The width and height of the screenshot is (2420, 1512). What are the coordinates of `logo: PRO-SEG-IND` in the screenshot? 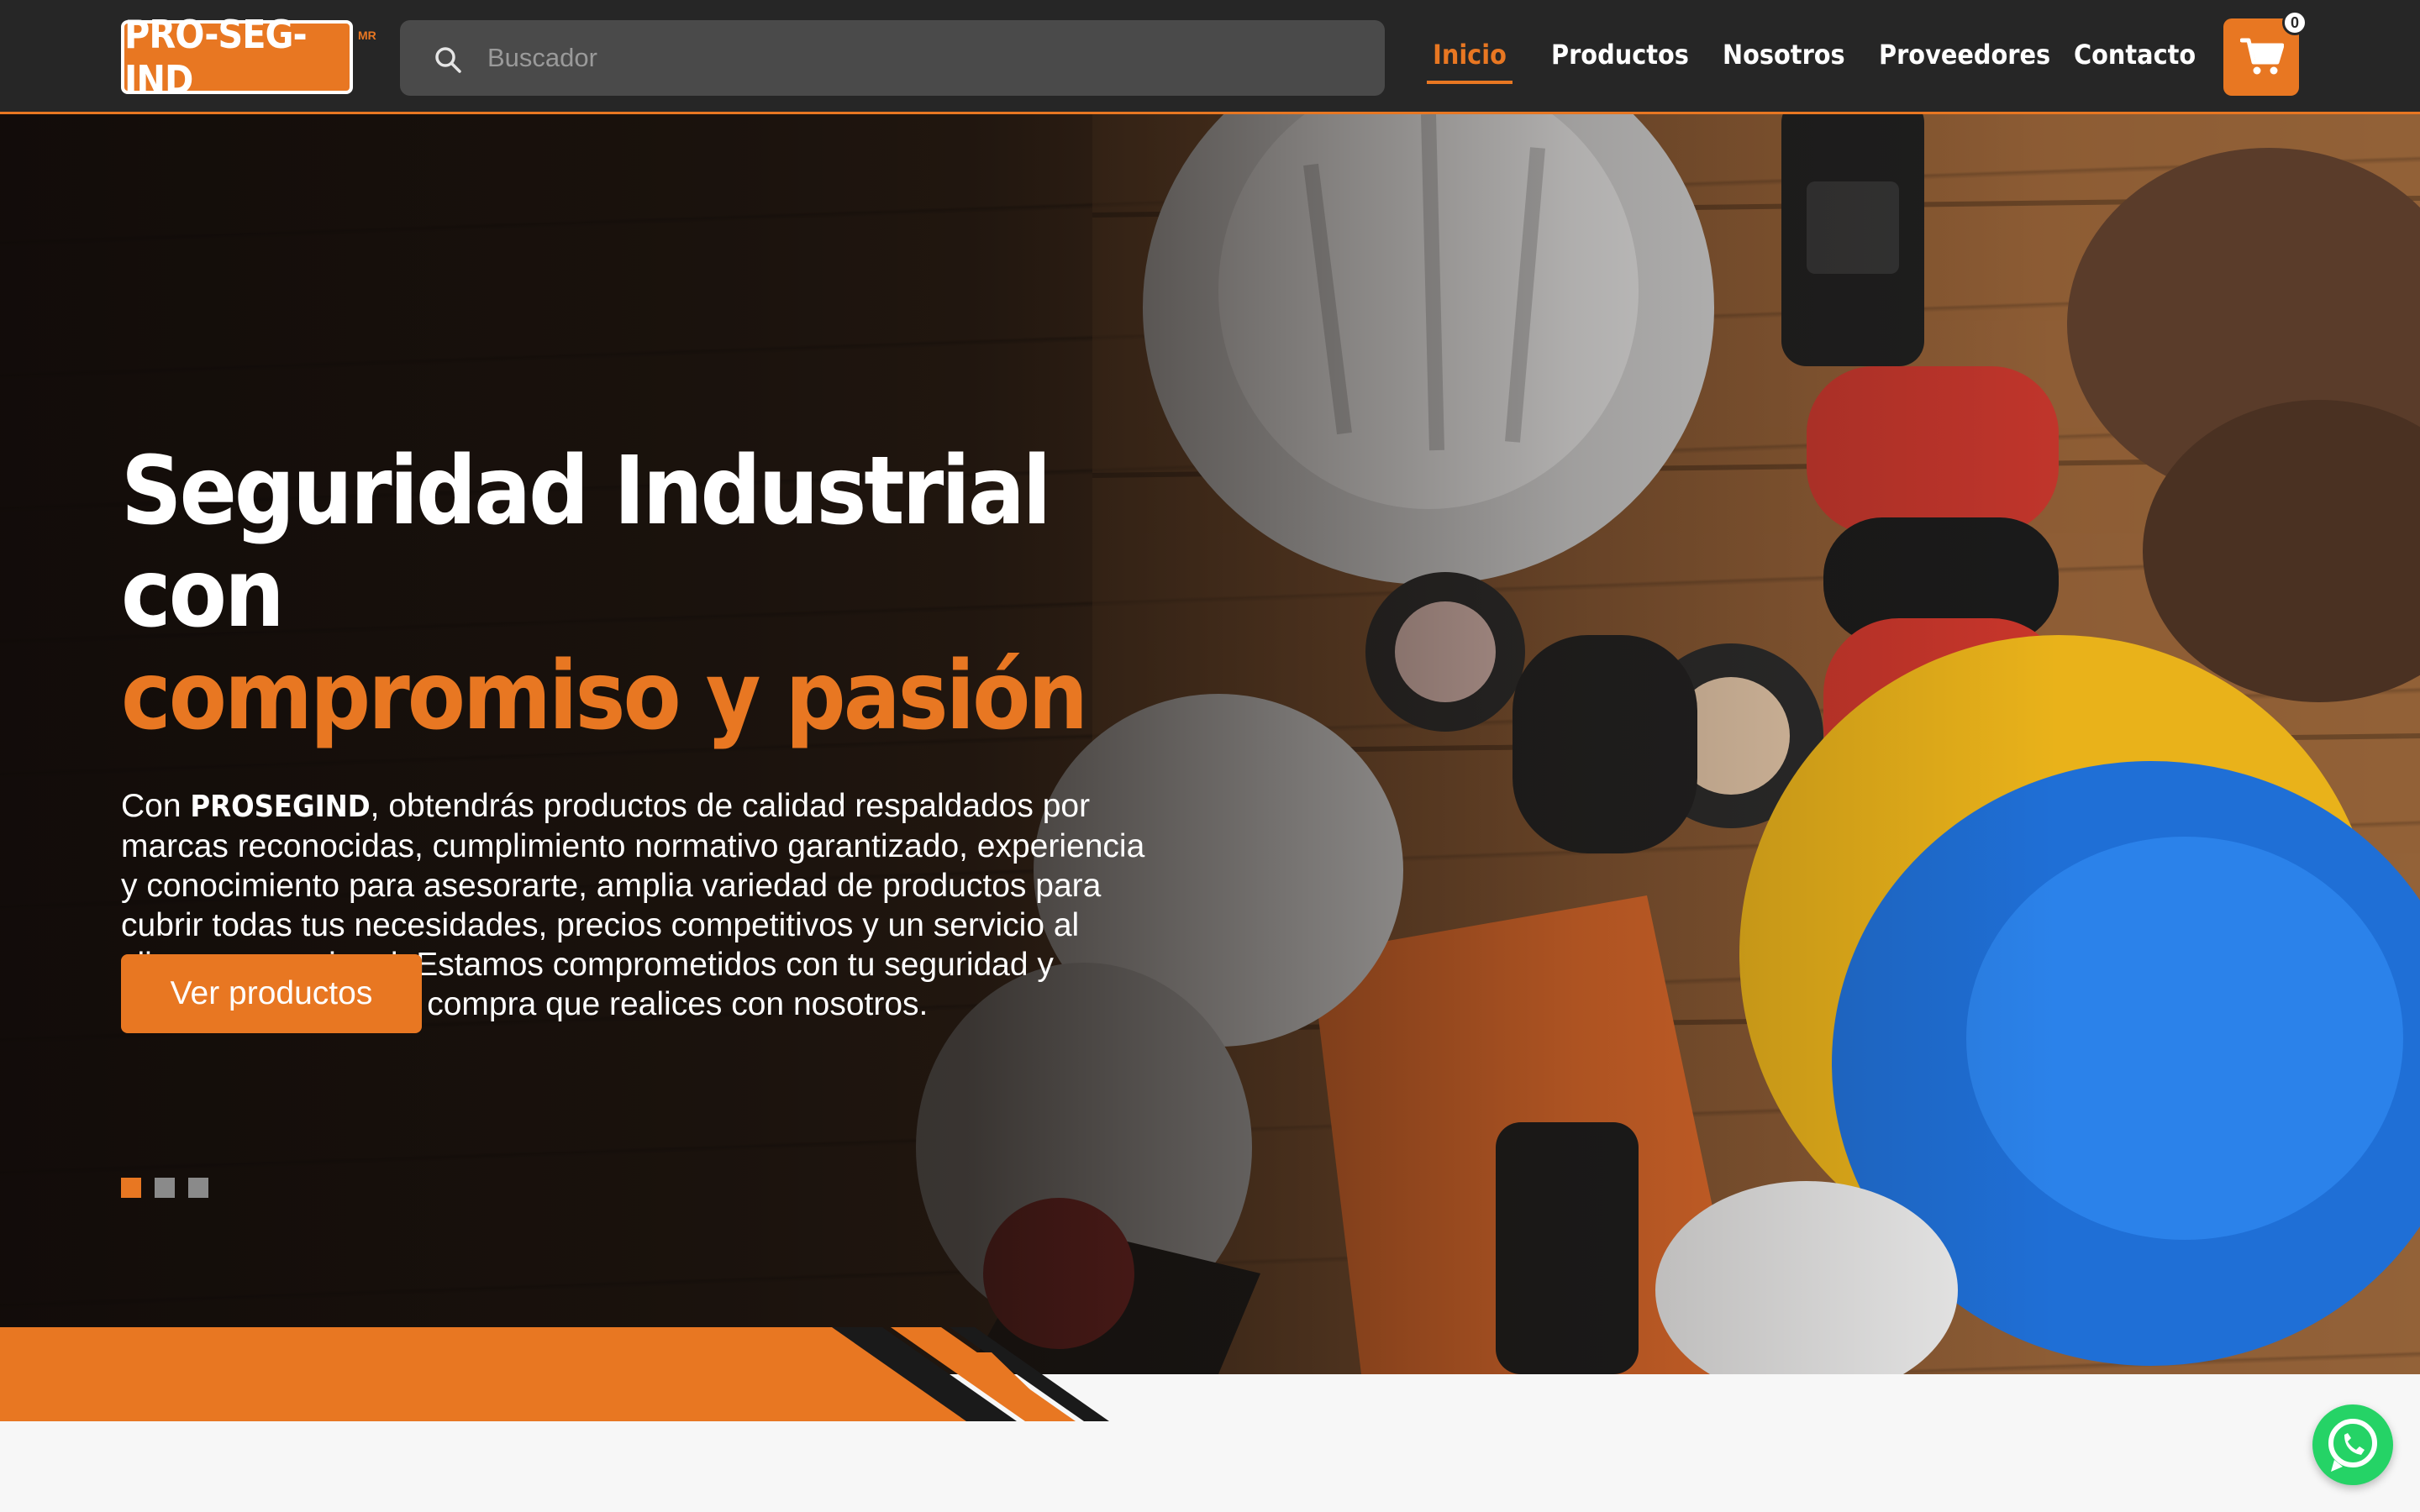 It's located at (237, 57).